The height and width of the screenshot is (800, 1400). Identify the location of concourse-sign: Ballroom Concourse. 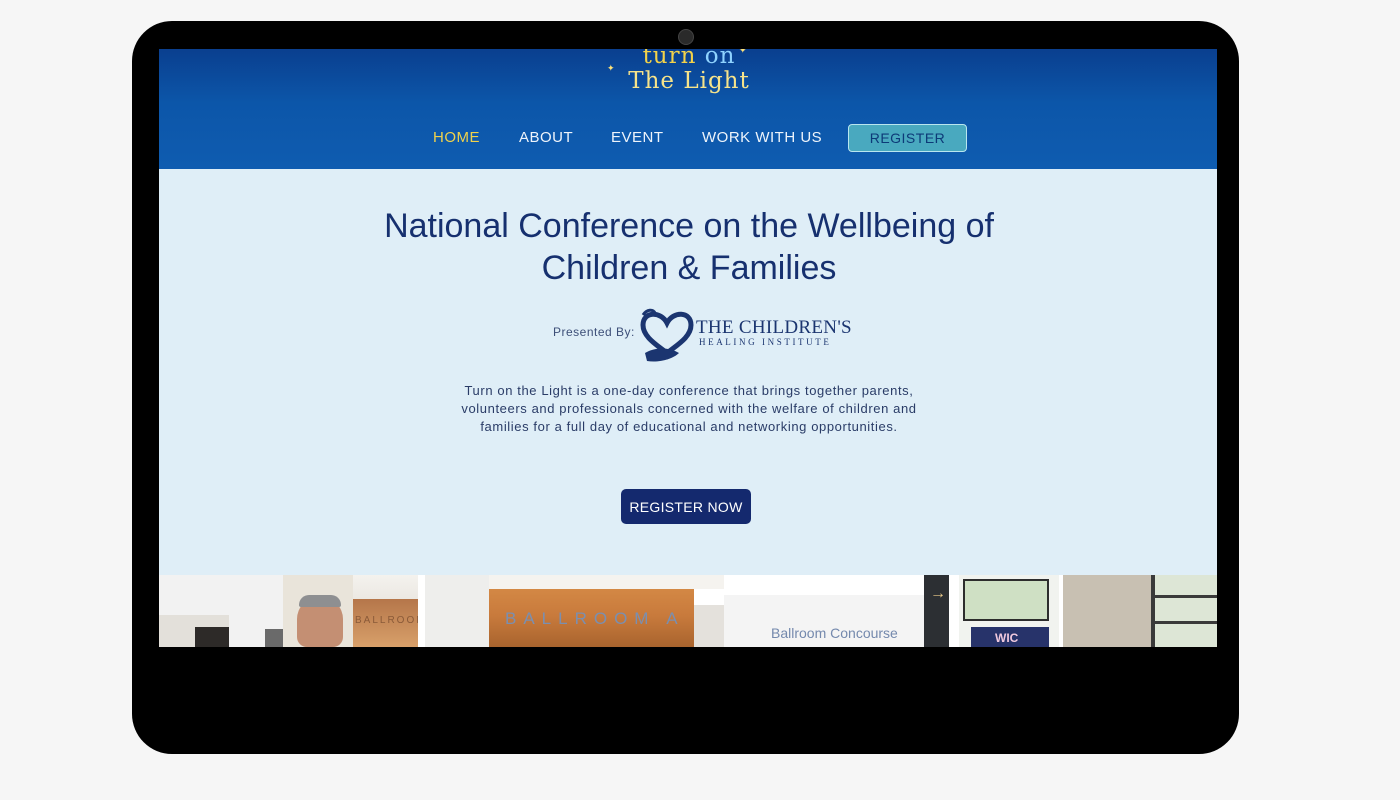
(834, 633).